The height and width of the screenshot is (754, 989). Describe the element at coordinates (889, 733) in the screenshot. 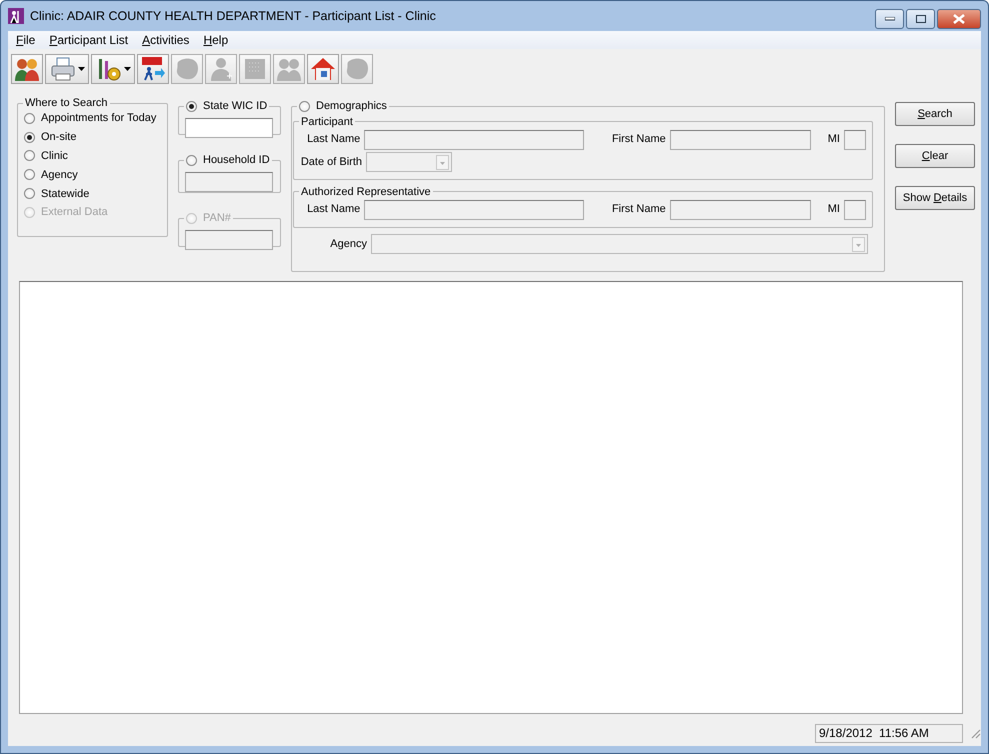

I see `status-datetime: 9/18/2012 11:56 AM` at that location.